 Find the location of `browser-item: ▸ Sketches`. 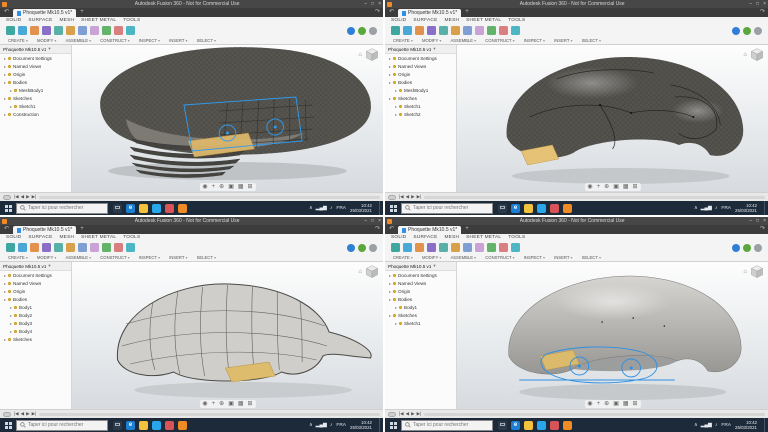

browser-item: ▸ Sketches is located at coordinates (35, 339).